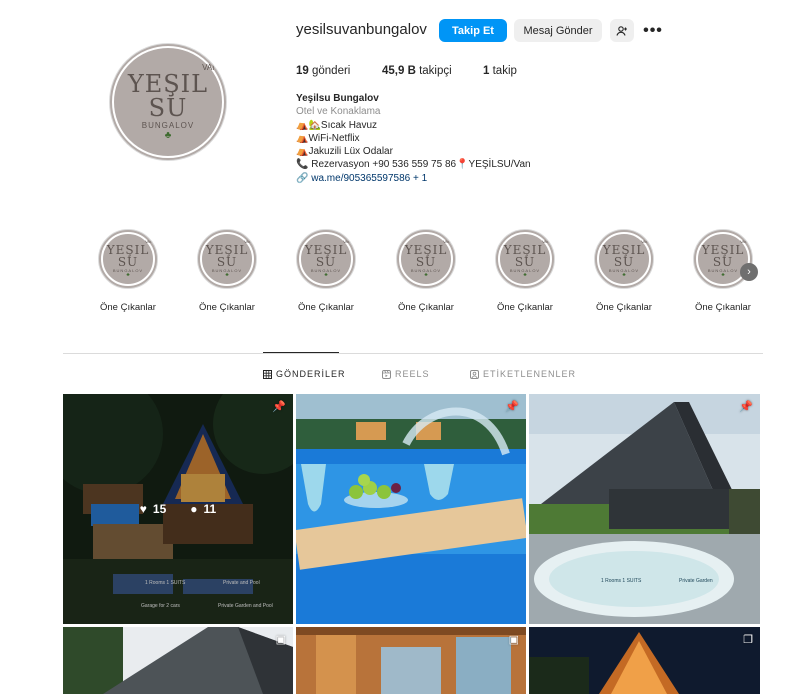 This screenshot has height=694, width=788. What do you see at coordinates (308, 125) in the screenshot?
I see `bungalow-emoji-icon: ⛺🏡` at bounding box center [308, 125].